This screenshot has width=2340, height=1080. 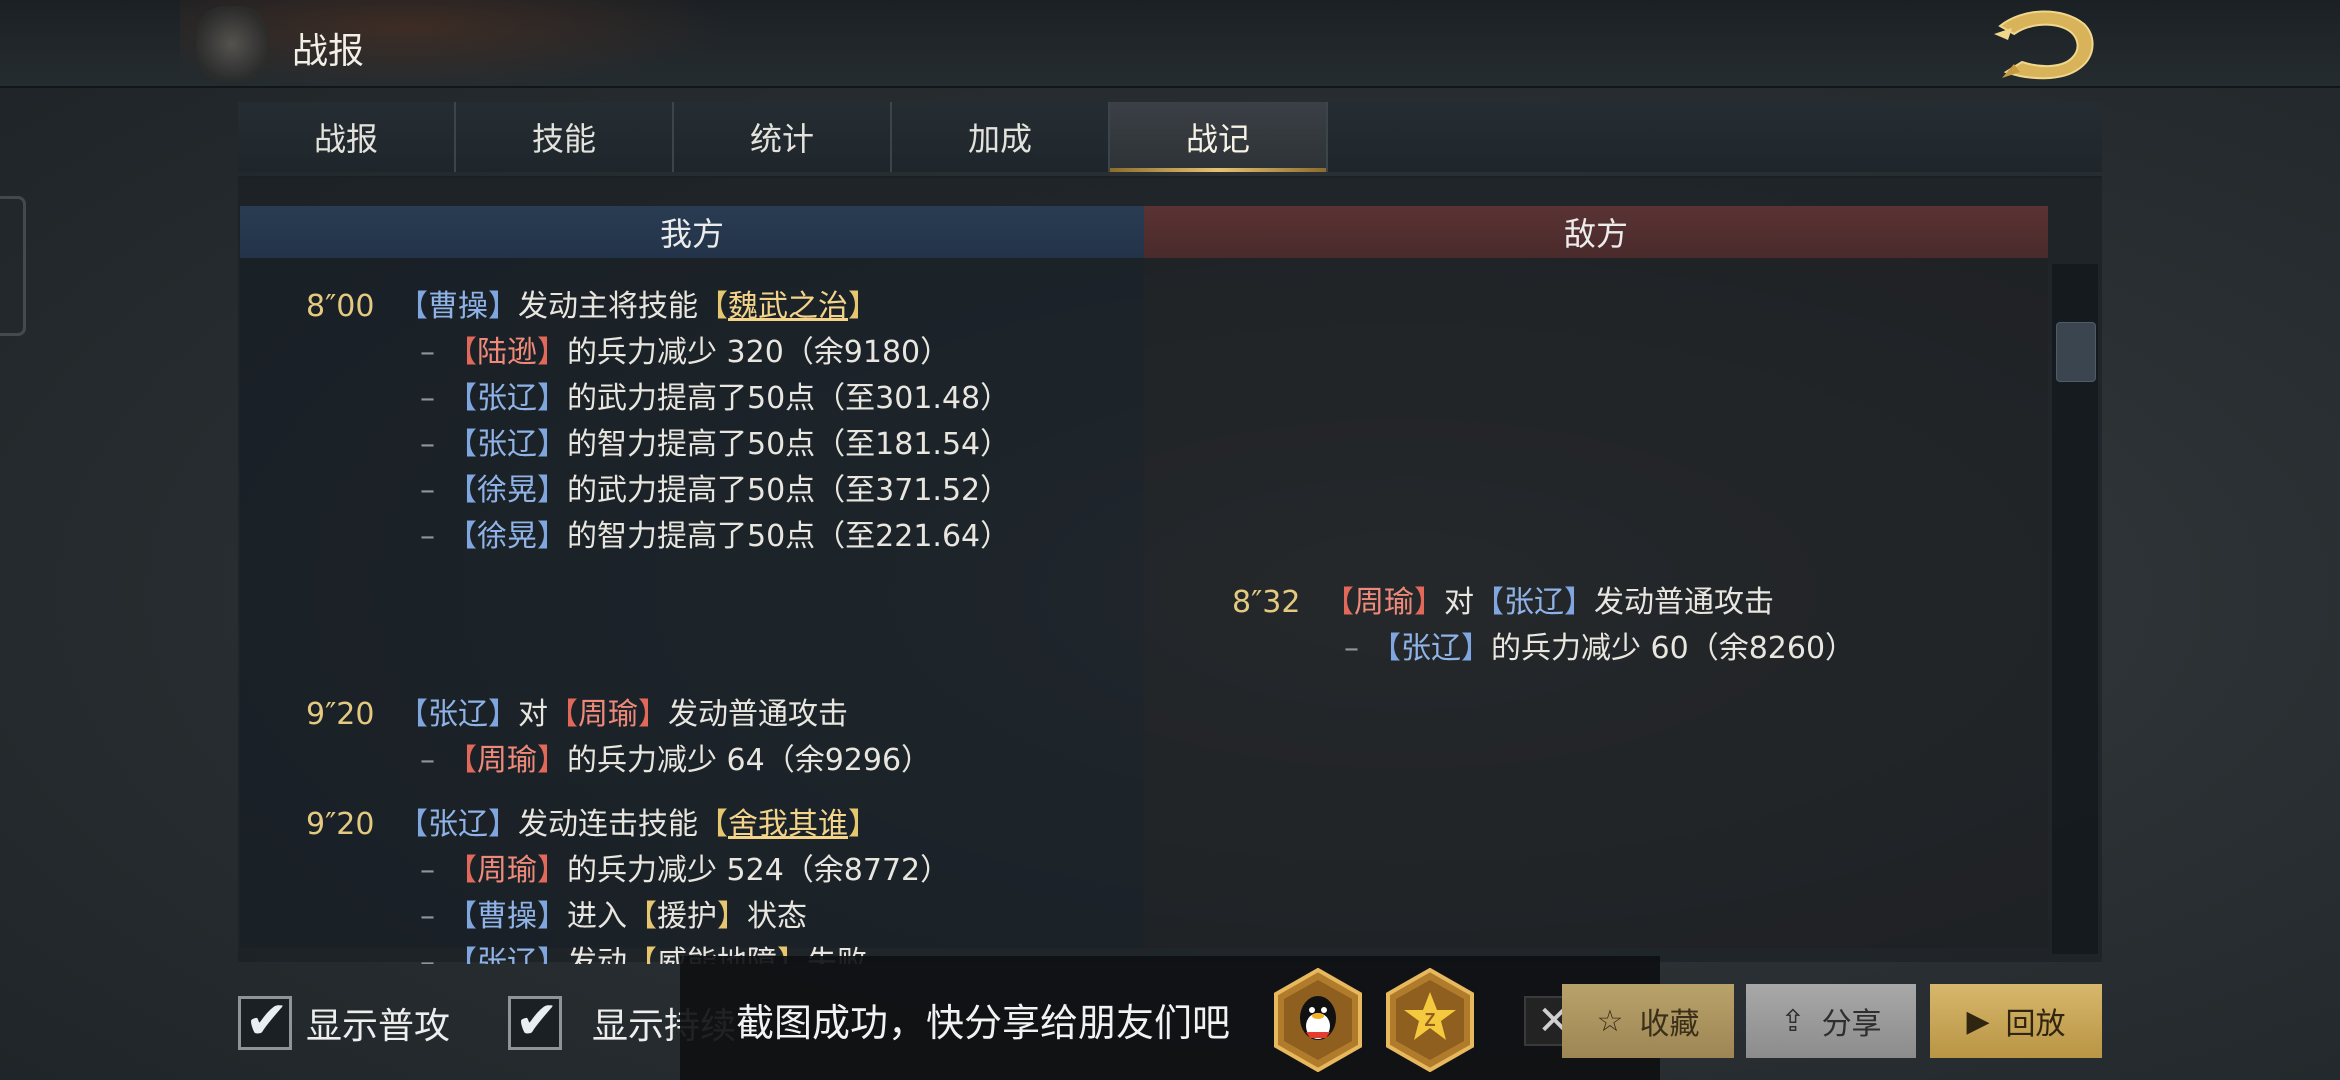 What do you see at coordinates (597, 954) in the screenshot?
I see `log-sub-text: 发动` at bounding box center [597, 954].